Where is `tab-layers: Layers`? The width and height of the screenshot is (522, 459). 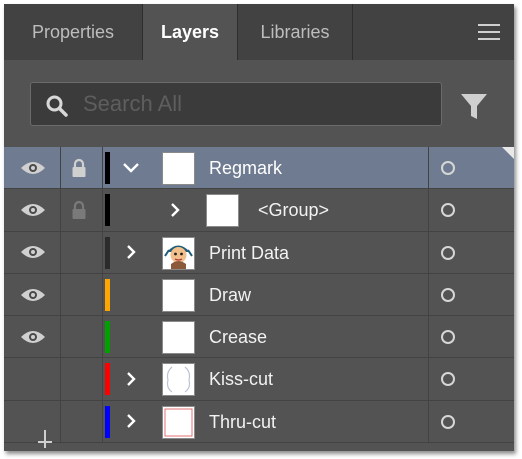 tab-layers: Layers is located at coordinates (190, 32).